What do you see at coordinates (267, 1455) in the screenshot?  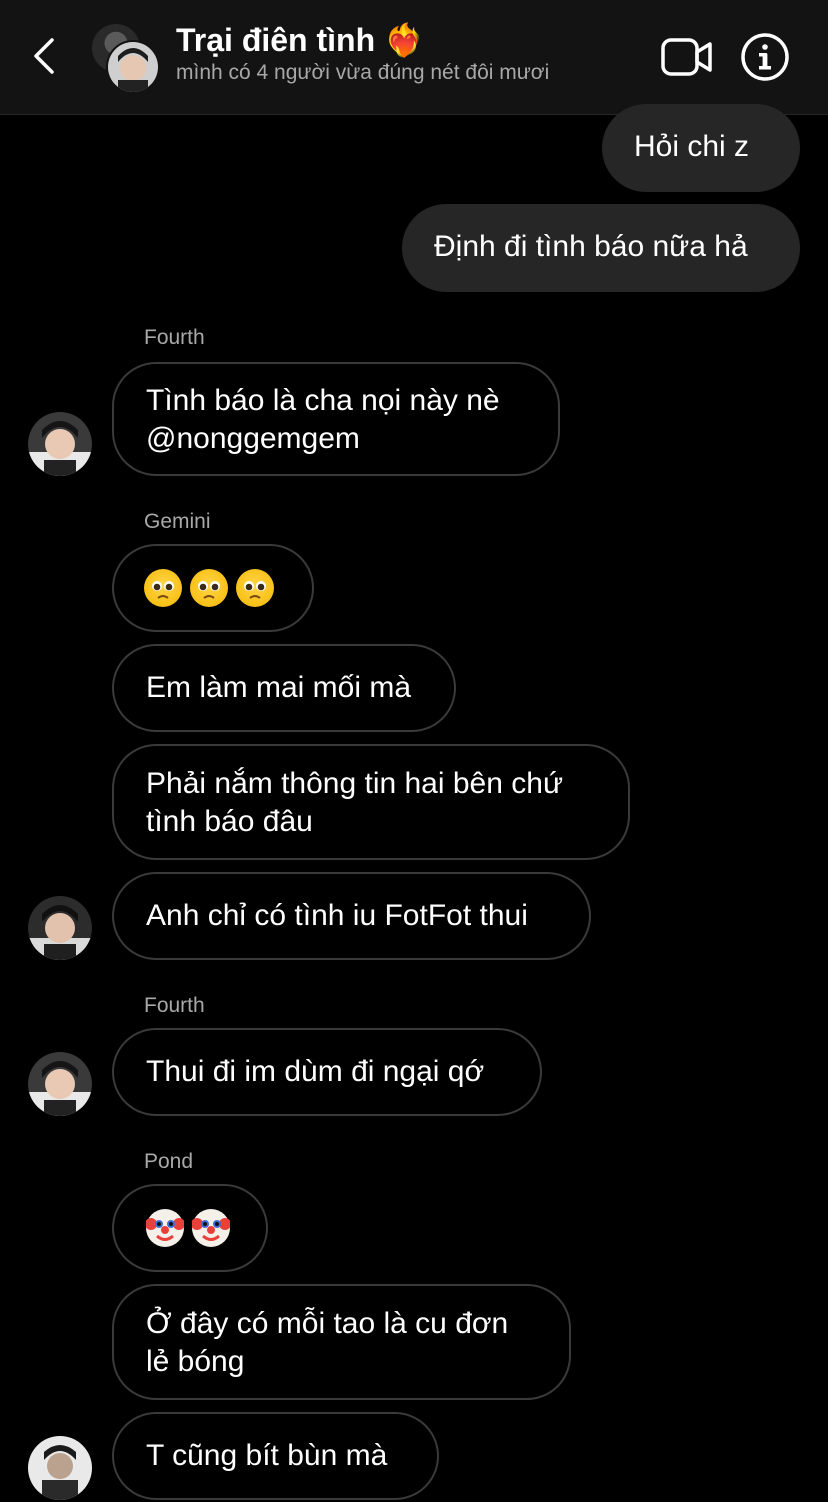 I see `message-text: T cũng bít bùn mà` at bounding box center [267, 1455].